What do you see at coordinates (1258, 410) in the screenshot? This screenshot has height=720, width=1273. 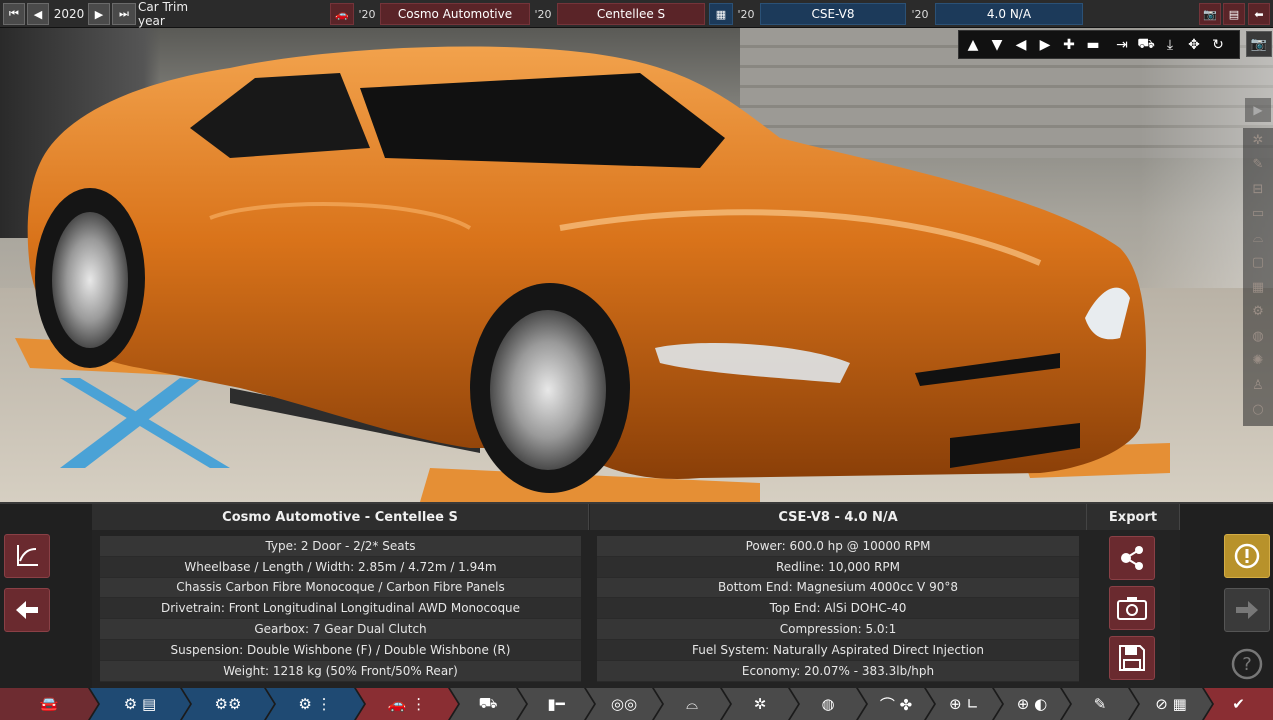 I see `circle-view-icon: ○` at bounding box center [1258, 410].